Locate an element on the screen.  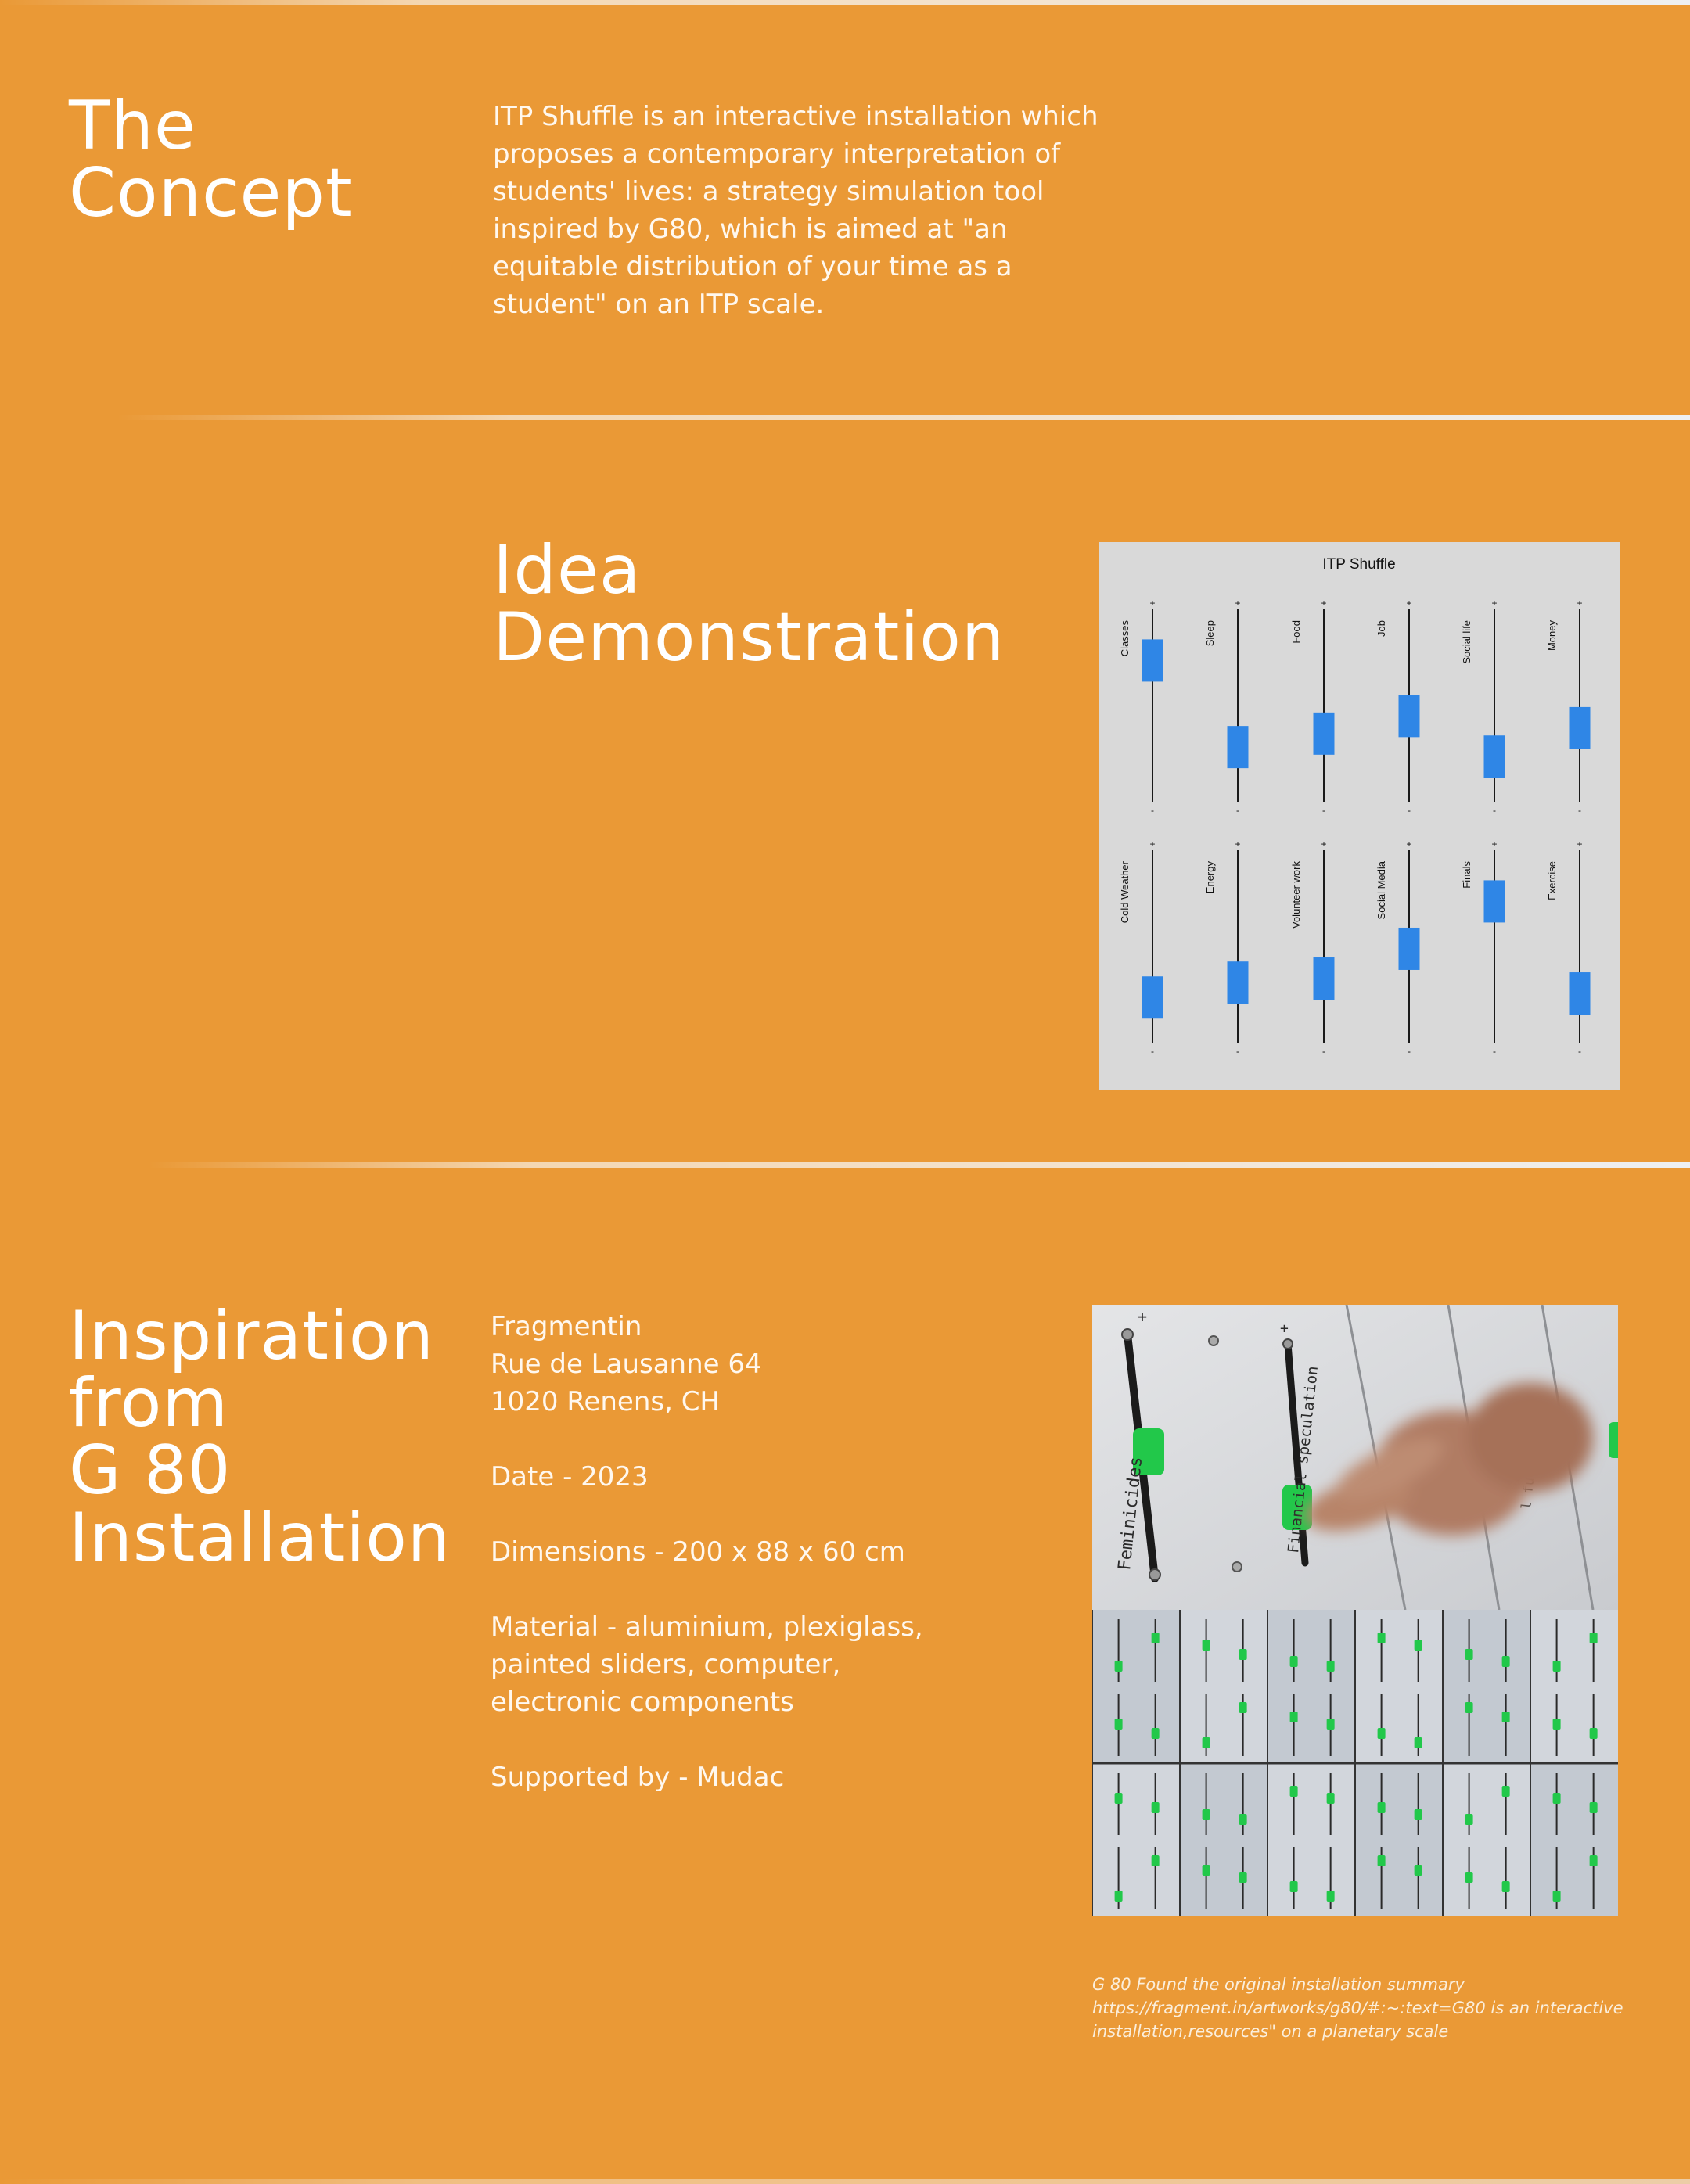
slider-knob-sleep is located at coordinates (1238, 747).